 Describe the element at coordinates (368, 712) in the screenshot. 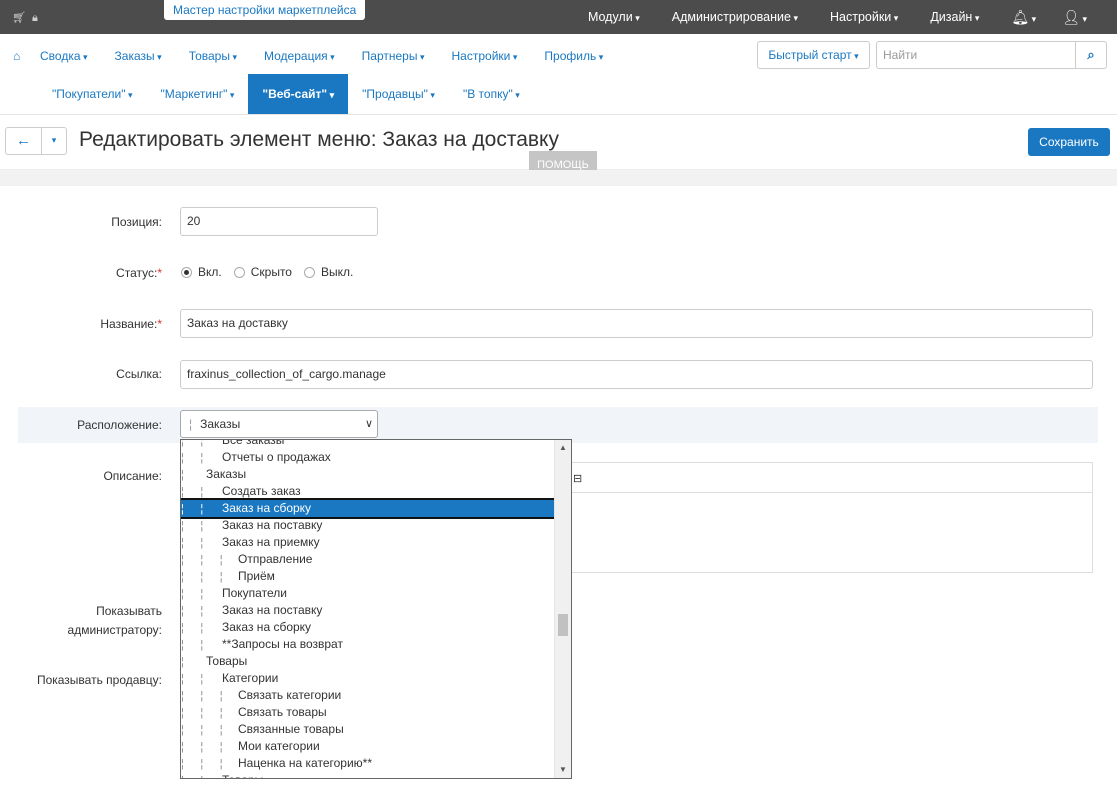

I see `dropdown-option: ¦ ¦ ¦ Связать товары` at that location.